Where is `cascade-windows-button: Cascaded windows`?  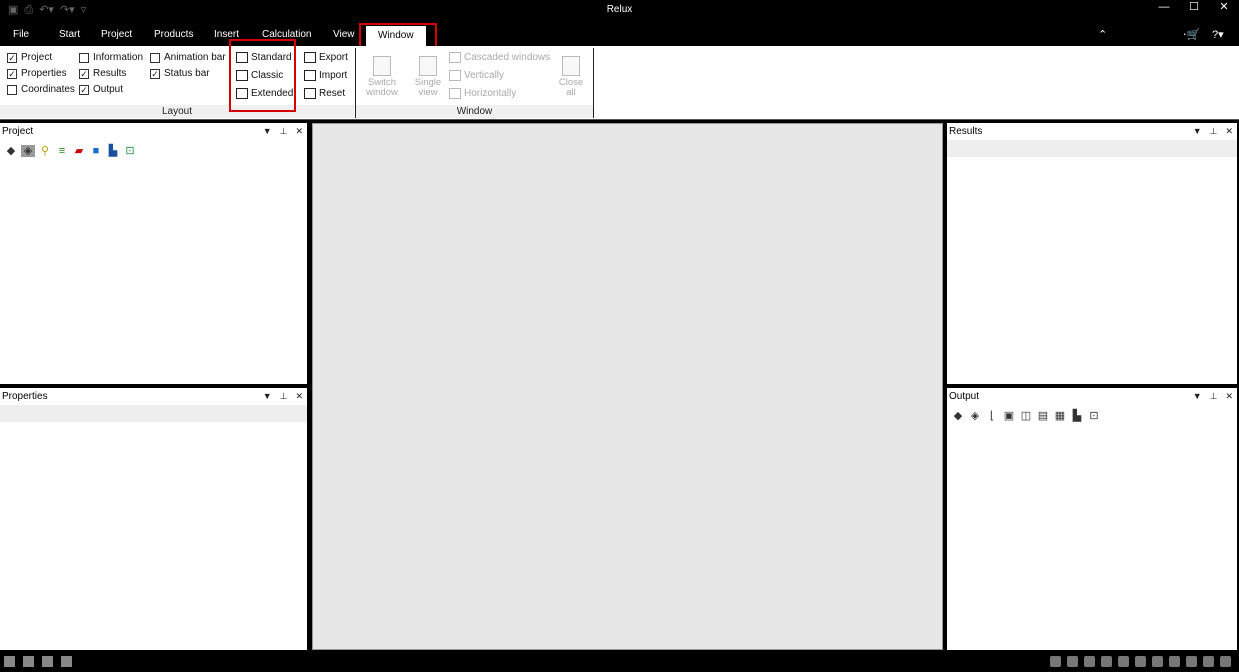 cascade-windows-button: Cascaded windows is located at coordinates (499, 57).